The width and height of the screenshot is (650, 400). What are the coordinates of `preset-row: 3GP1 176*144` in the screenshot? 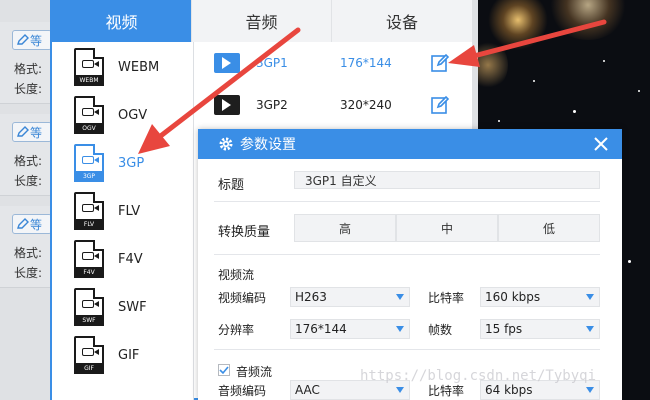 It's located at (335, 63).